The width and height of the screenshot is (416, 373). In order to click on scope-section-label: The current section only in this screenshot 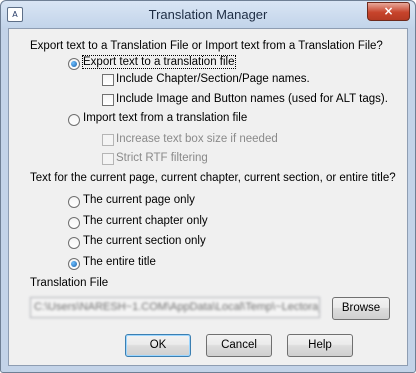, I will do `click(144, 241)`.